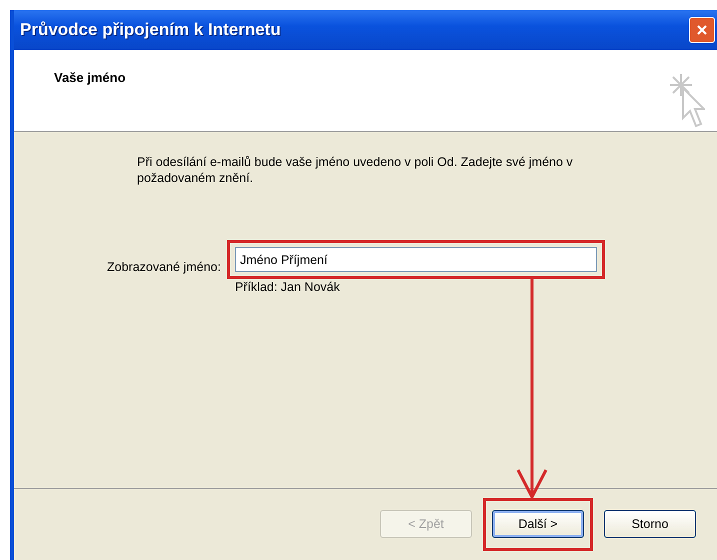 Image resolution: width=717 pixels, height=560 pixels. I want to click on field-label: Zobrazované jméno:, so click(164, 267).